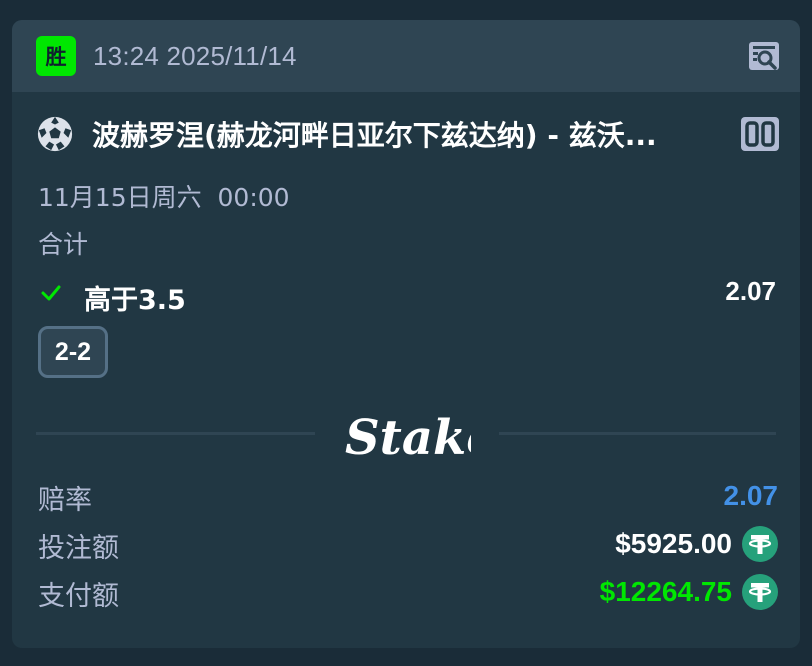 The height and width of the screenshot is (666, 812). I want to click on bet-timestamp: 13:24 2025/11/14, so click(195, 55).